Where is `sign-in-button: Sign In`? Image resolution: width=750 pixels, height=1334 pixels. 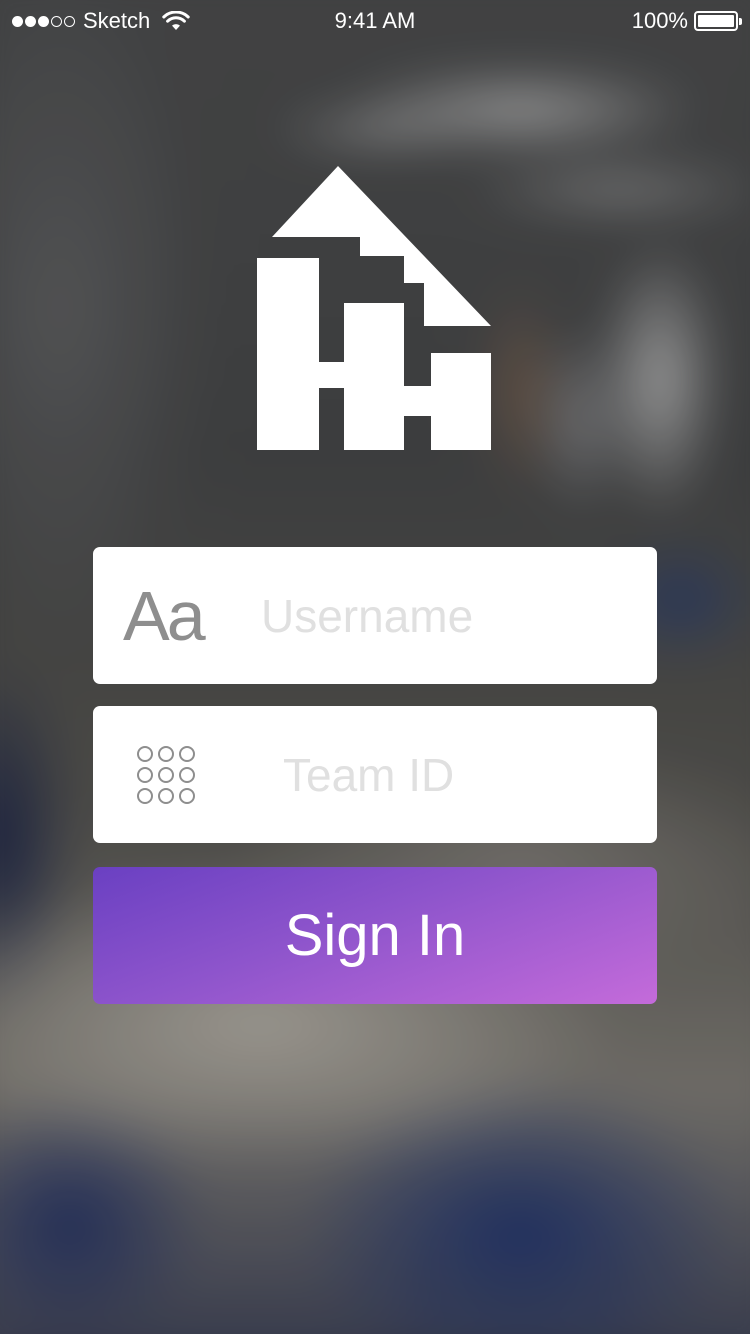
sign-in-button: Sign In is located at coordinates (375, 935).